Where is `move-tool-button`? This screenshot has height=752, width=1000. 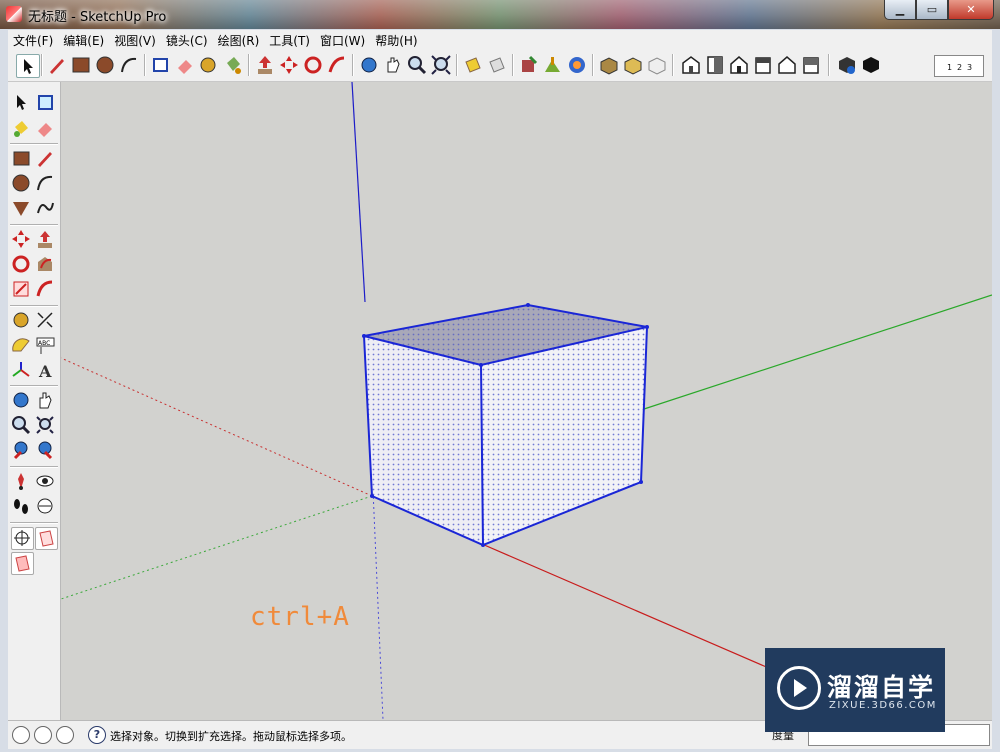
move-tool-button is located at coordinates (289, 65).